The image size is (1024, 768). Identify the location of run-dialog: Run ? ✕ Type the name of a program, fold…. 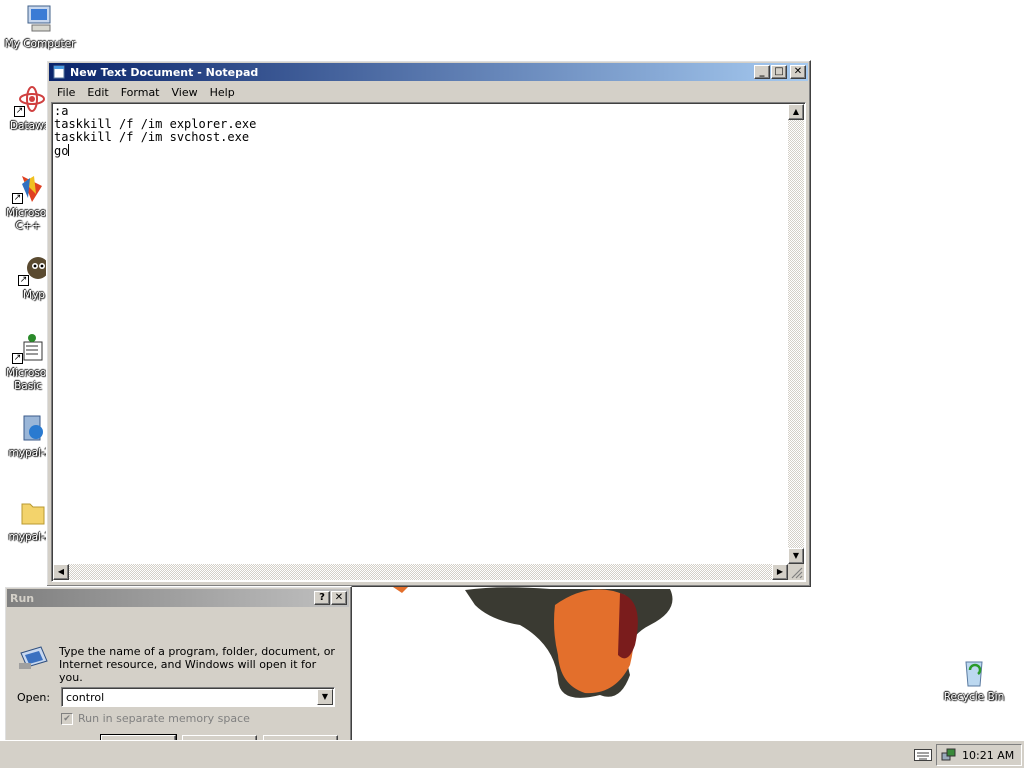
(178, 675).